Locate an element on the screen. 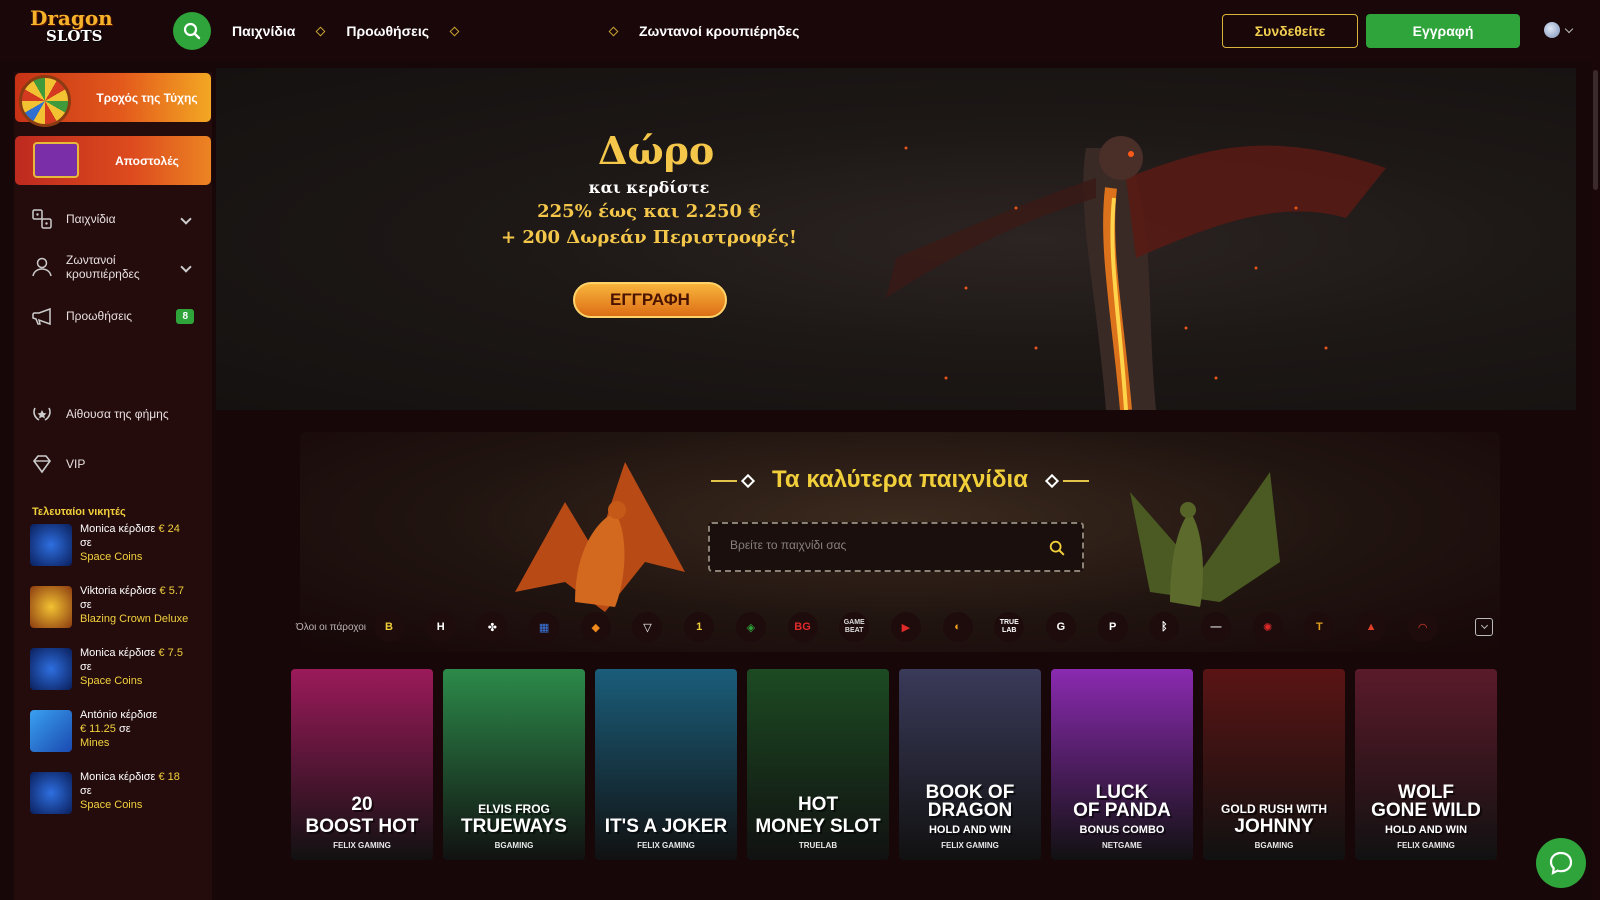  hero-line-1: και κερδίστε is located at coordinates (649, 187).